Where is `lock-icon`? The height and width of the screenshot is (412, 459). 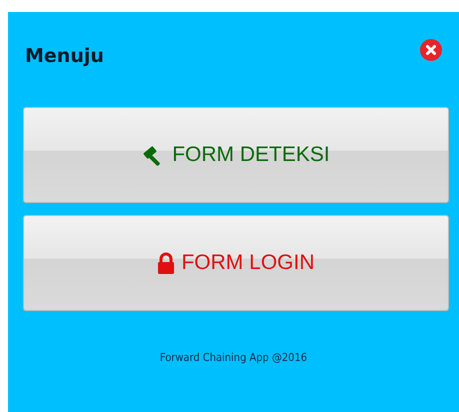 lock-icon is located at coordinates (166, 263).